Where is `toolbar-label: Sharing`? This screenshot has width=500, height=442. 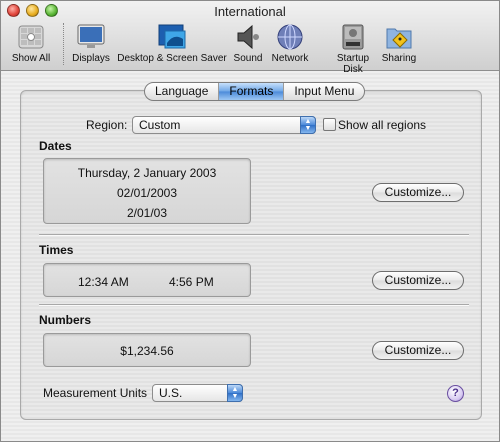
toolbar-label: Sharing is located at coordinates (399, 58).